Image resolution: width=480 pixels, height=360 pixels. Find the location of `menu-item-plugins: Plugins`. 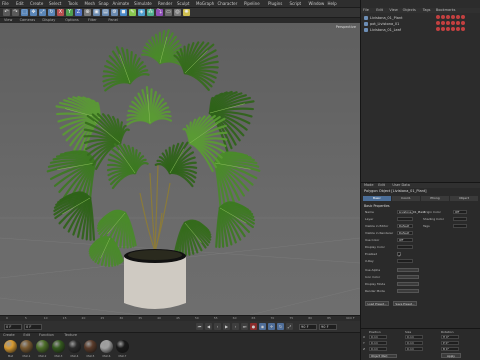

menu-item-plugins: Plugins is located at coordinates (275, 3).